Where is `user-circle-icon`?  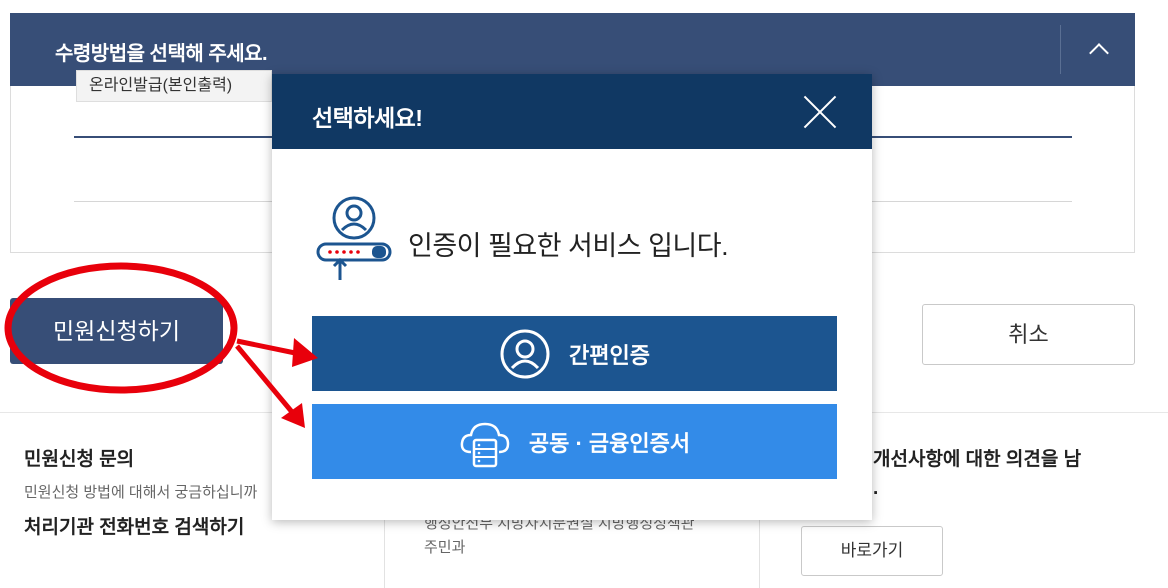
user-circle-icon is located at coordinates (525, 353).